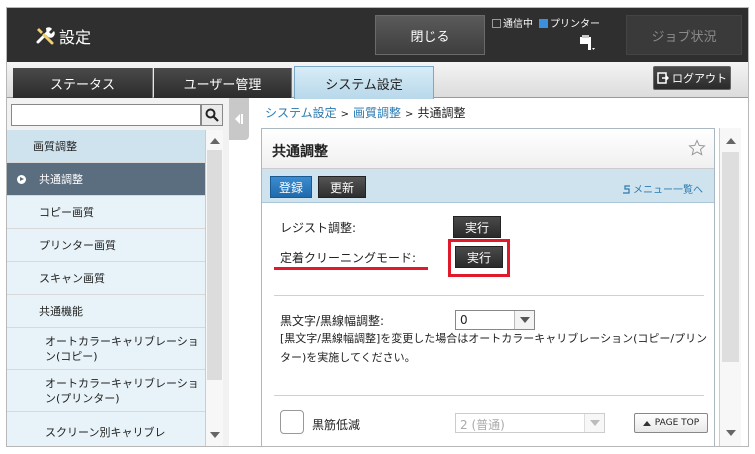  What do you see at coordinates (479, 257) in the screenshot?
I see `cleaning-exec-button: 実行` at bounding box center [479, 257].